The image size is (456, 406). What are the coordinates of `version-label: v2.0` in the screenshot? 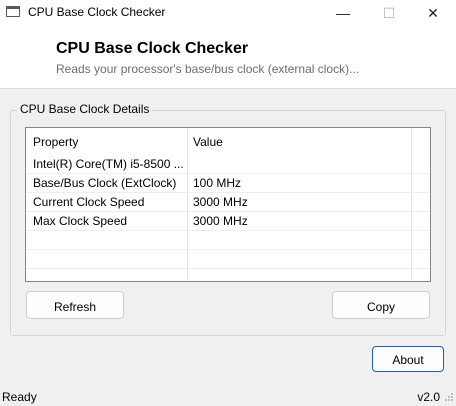 It's located at (428, 397).